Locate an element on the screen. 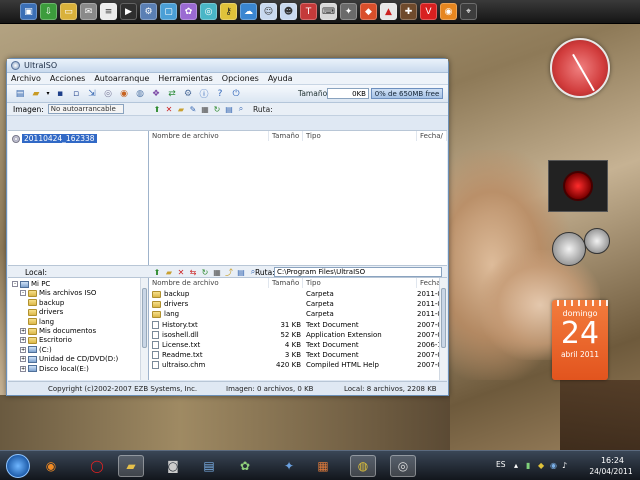 This screenshot has height=480, width=640. search-icon: ⌕ is located at coordinates (241, 109).